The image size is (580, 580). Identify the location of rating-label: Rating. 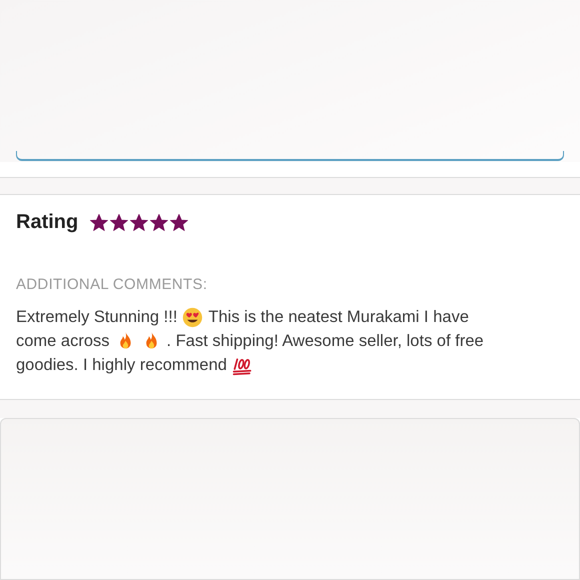
(47, 222).